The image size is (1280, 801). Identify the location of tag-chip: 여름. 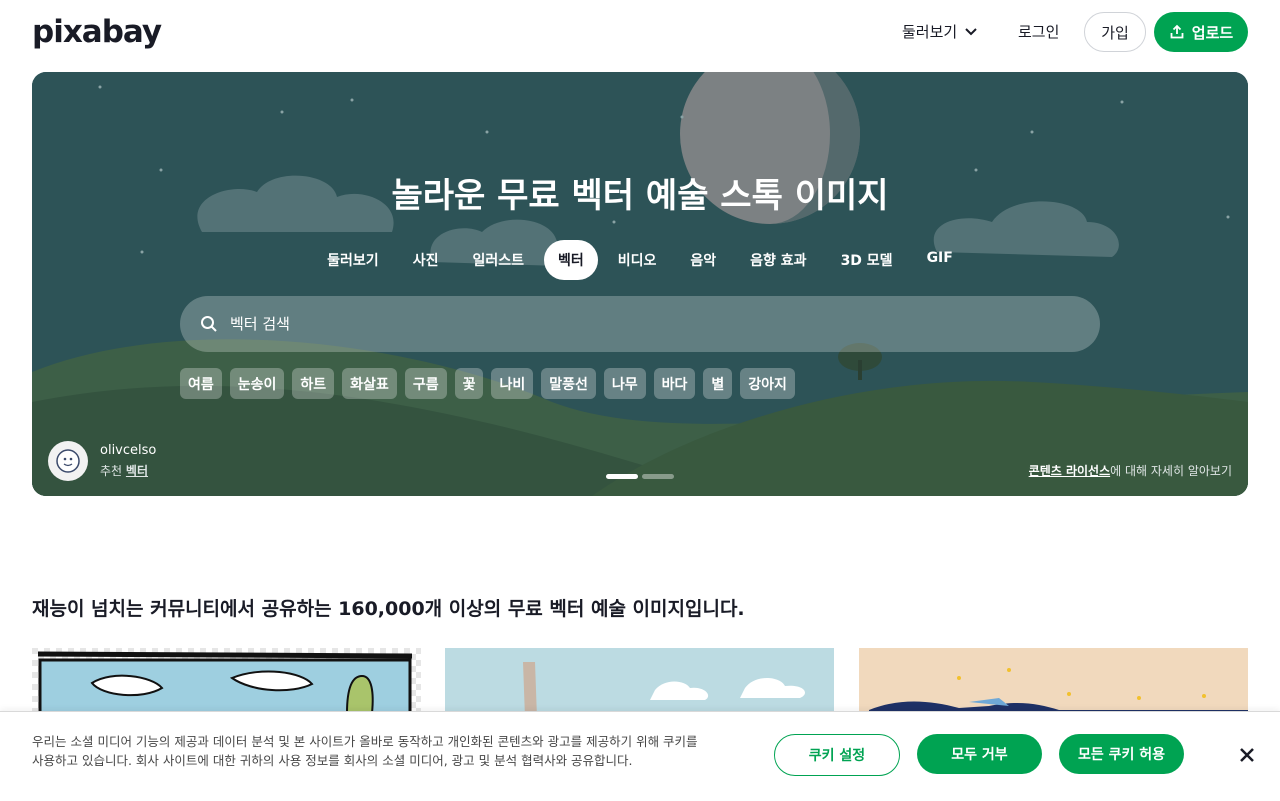
(201, 383).